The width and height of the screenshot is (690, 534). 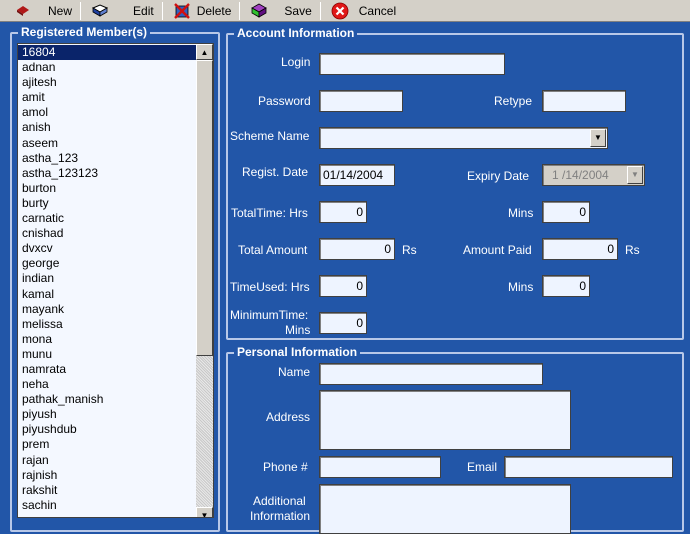 What do you see at coordinates (204, 52) in the screenshot?
I see `scroll-up-button: ▲` at bounding box center [204, 52].